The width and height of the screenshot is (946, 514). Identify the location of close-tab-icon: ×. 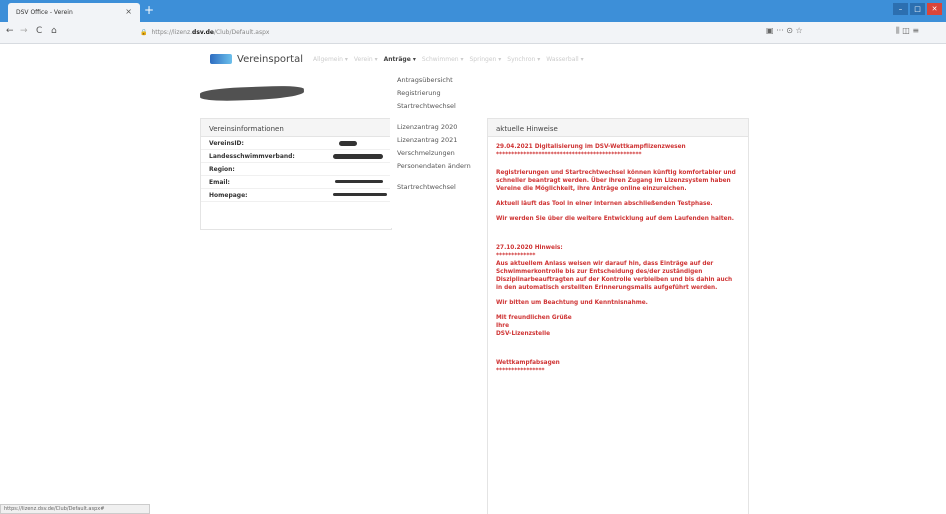
(128, 11).